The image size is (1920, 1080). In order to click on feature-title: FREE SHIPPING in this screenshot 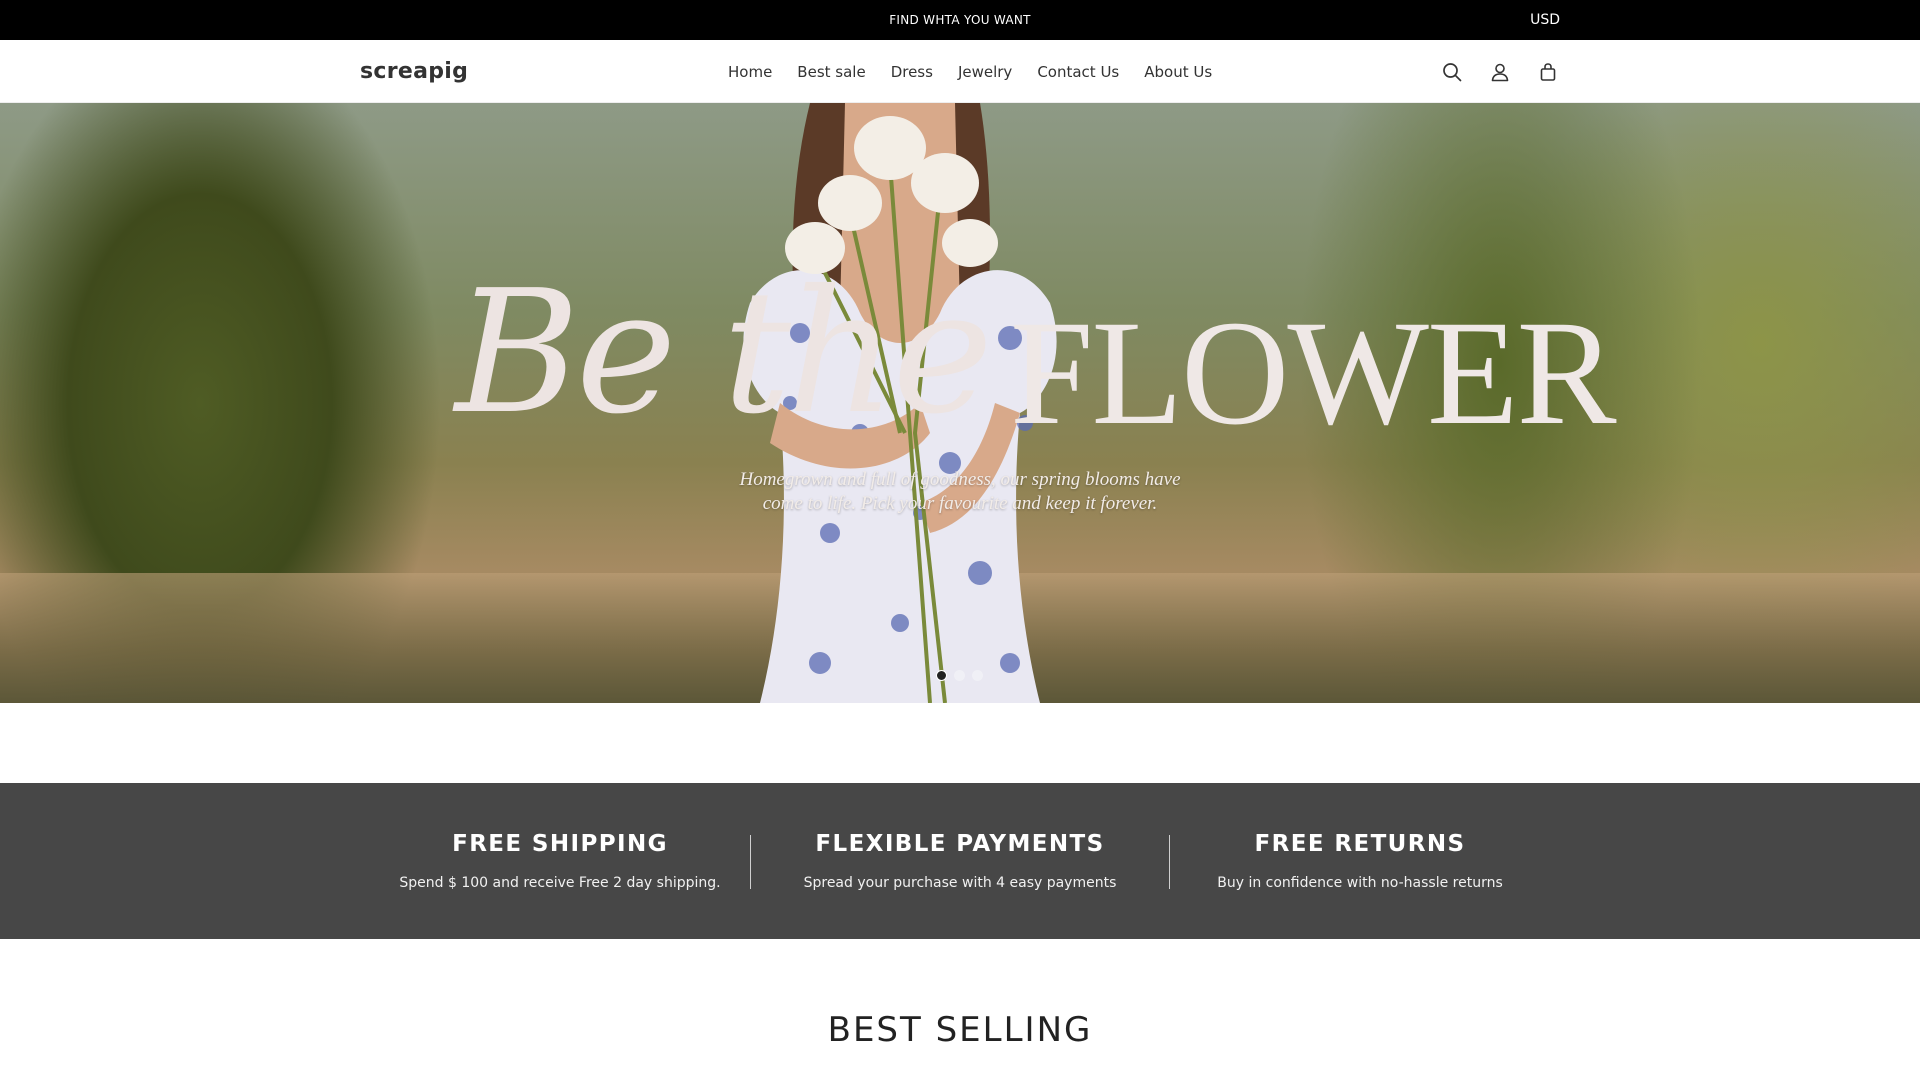, I will do `click(560, 844)`.